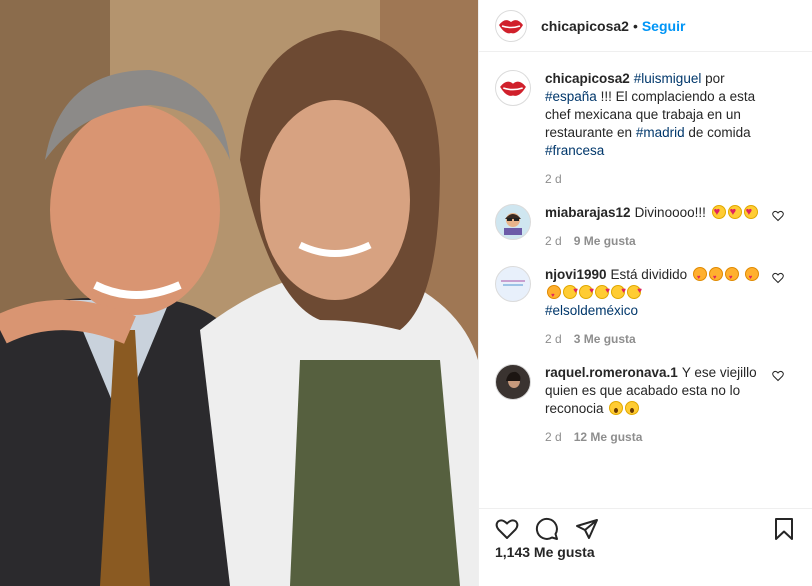  I want to click on post-header: chicapicosa2 • Seguir, so click(645, 26).